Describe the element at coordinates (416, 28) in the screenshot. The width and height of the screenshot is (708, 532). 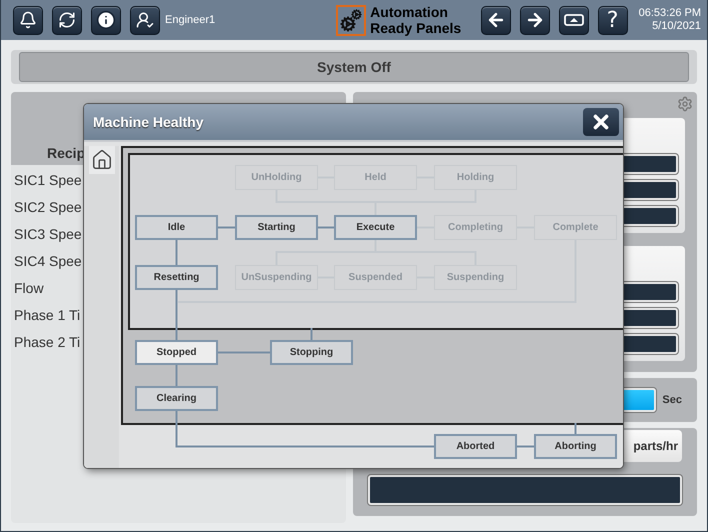
I see `logo-text: Ready Panels` at that location.